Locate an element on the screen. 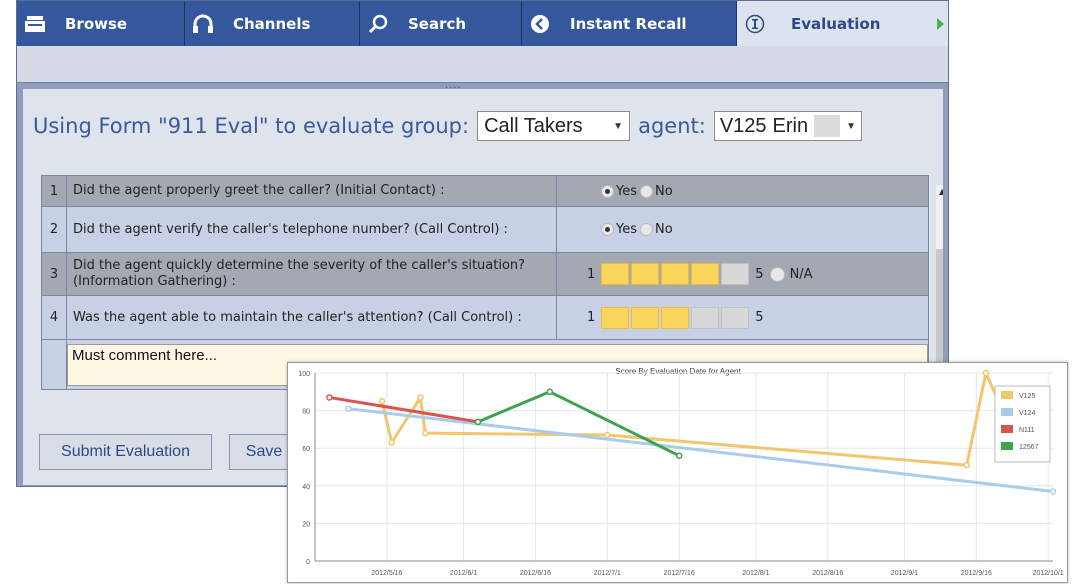  tab-browse-label: Browse is located at coordinates (96, 23).